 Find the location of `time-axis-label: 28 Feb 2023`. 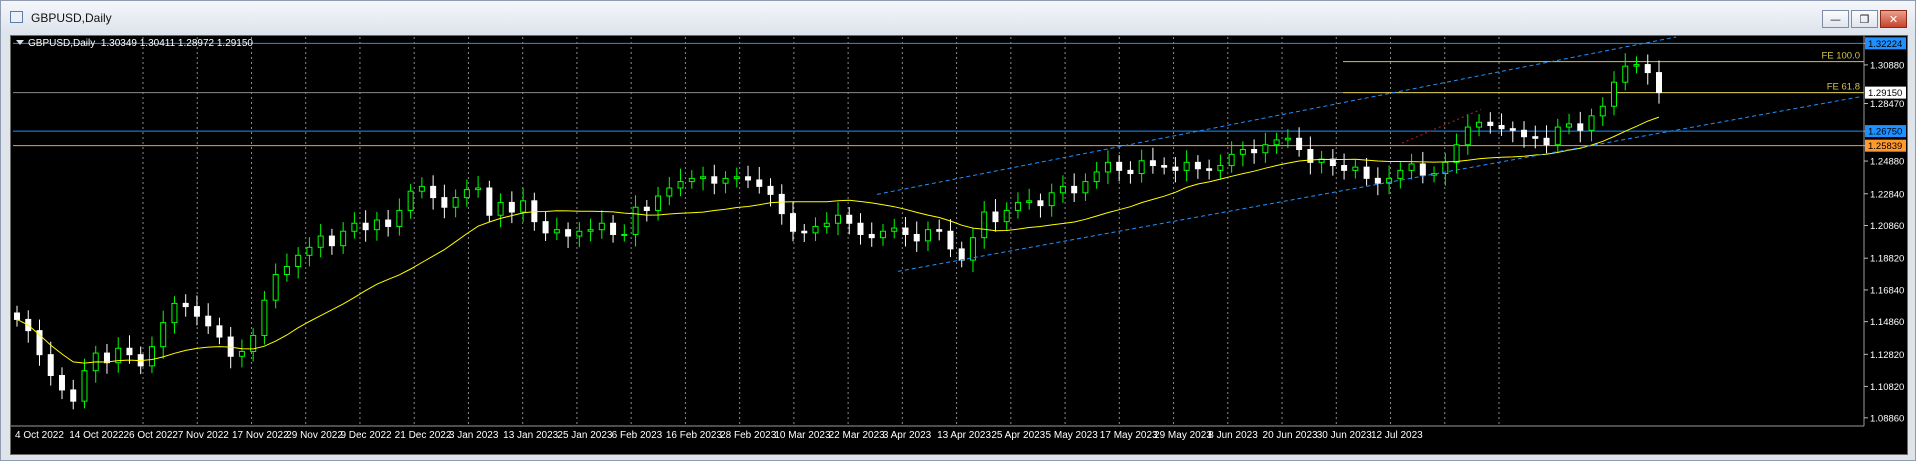

time-axis-label: 28 Feb 2023 is located at coordinates (748, 435).